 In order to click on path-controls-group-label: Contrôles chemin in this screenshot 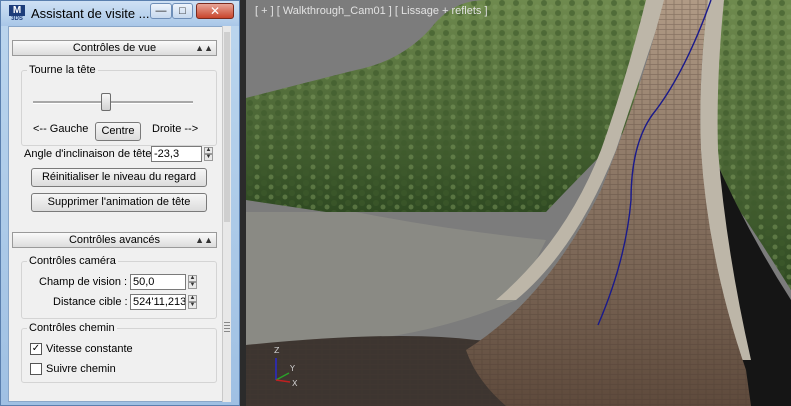, I will do `click(72, 328)`.